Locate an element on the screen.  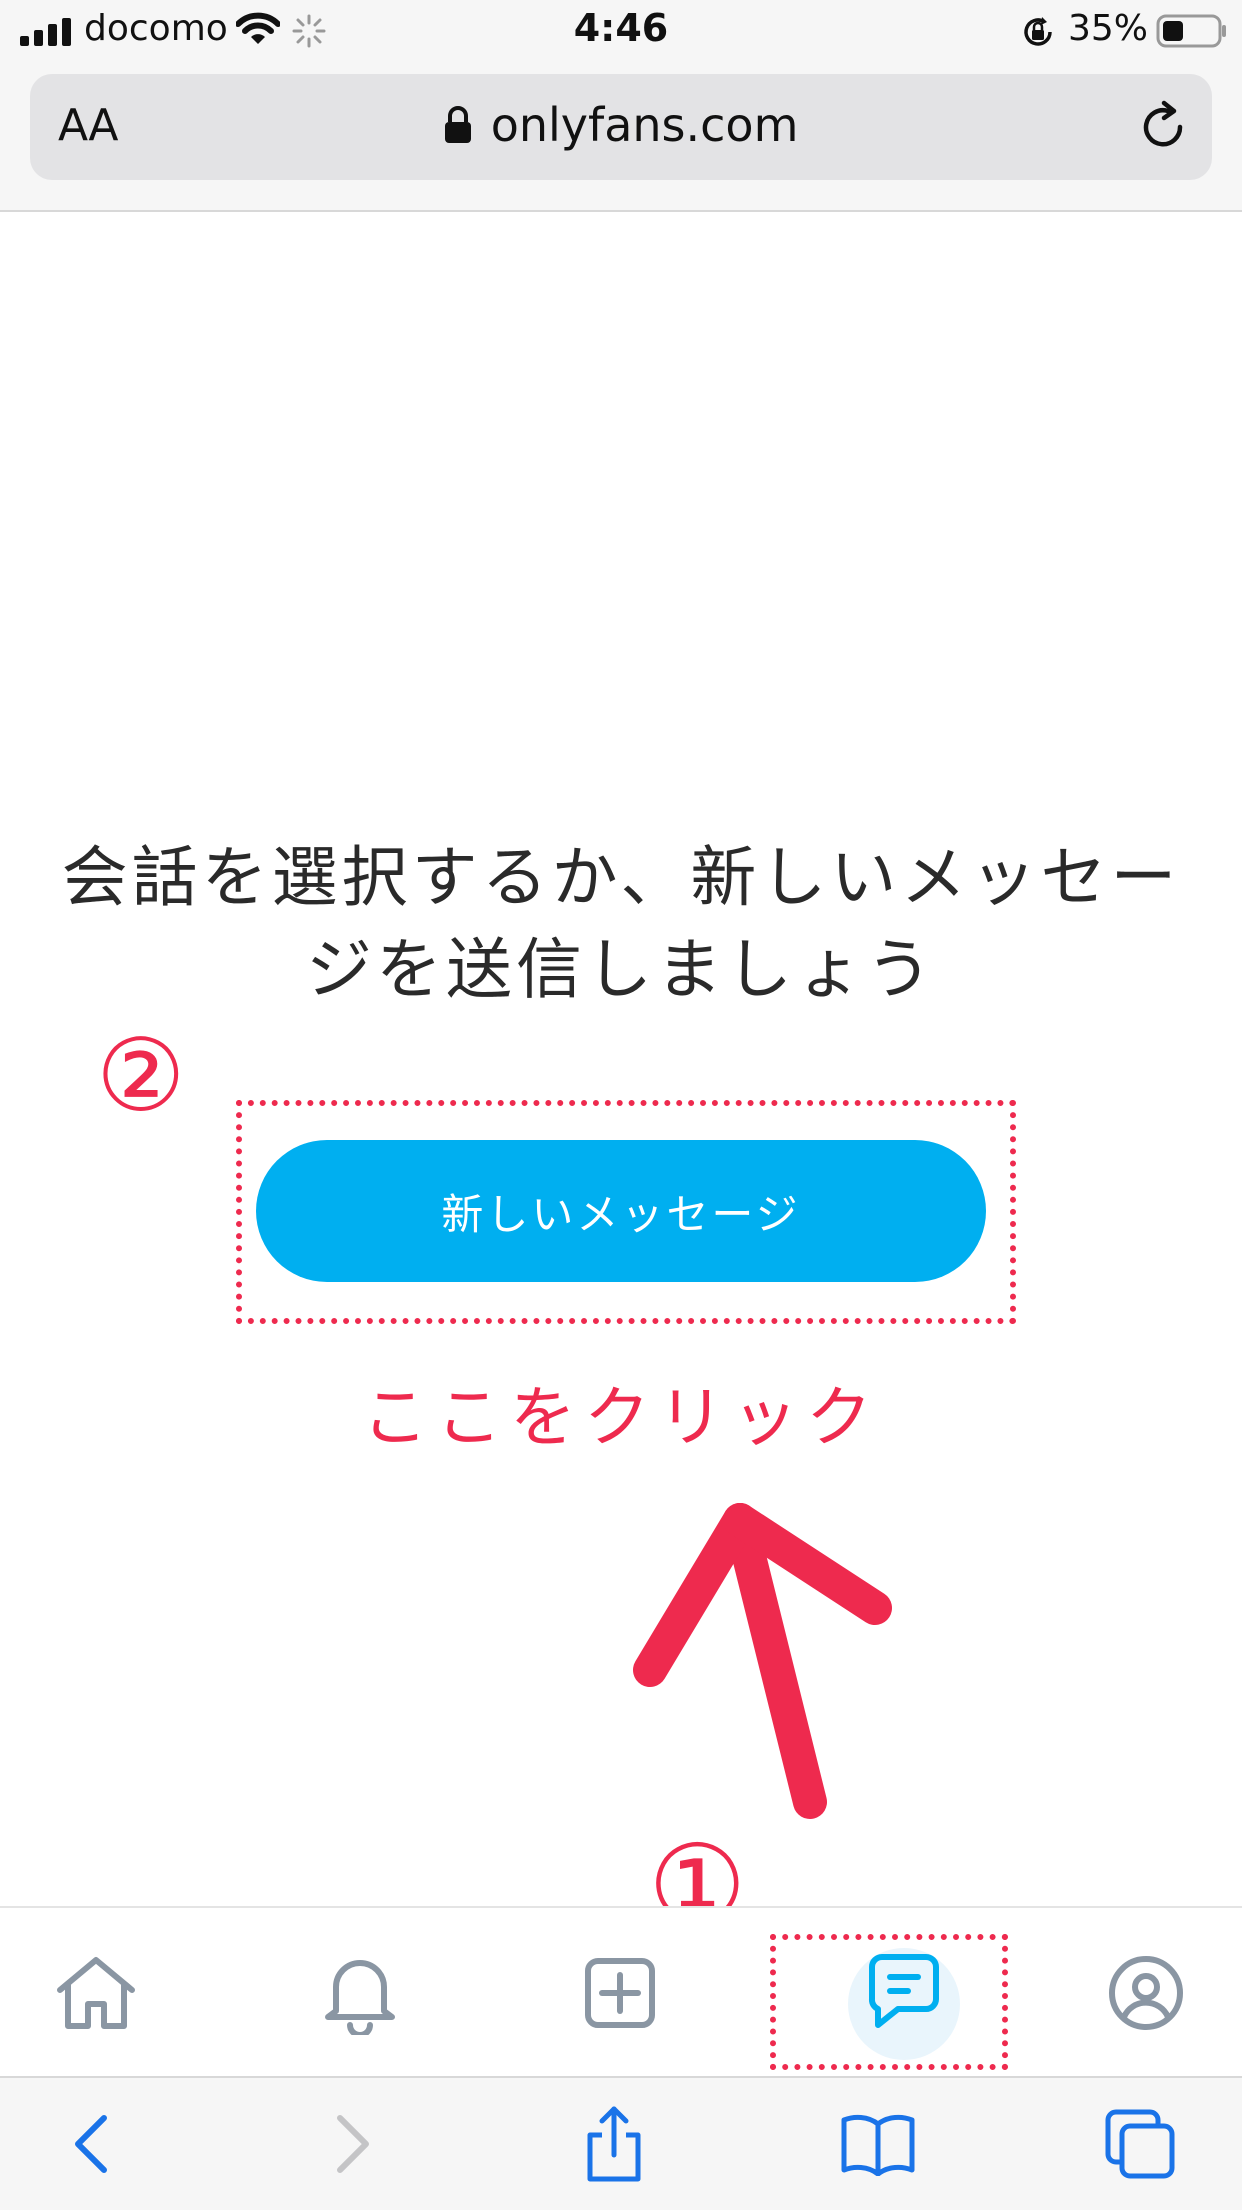
empty-state-message: 会話を選択するか、新しいメッセージを送信しましょう is located at coordinates (621, 923).